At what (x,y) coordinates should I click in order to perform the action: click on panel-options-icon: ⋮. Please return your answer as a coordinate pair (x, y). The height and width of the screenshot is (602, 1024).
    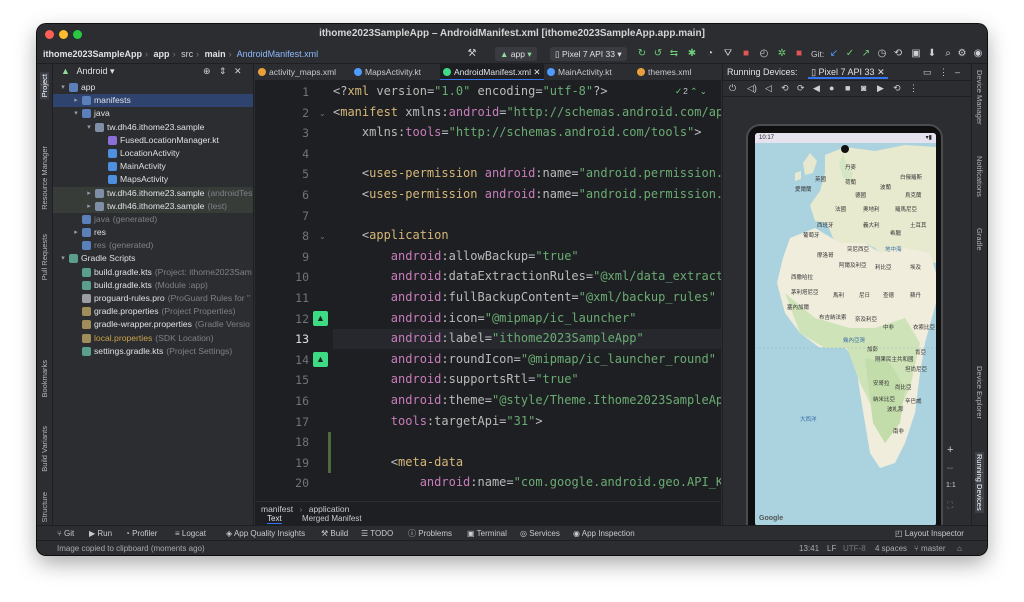
    Looking at the image, I should click on (943, 72).